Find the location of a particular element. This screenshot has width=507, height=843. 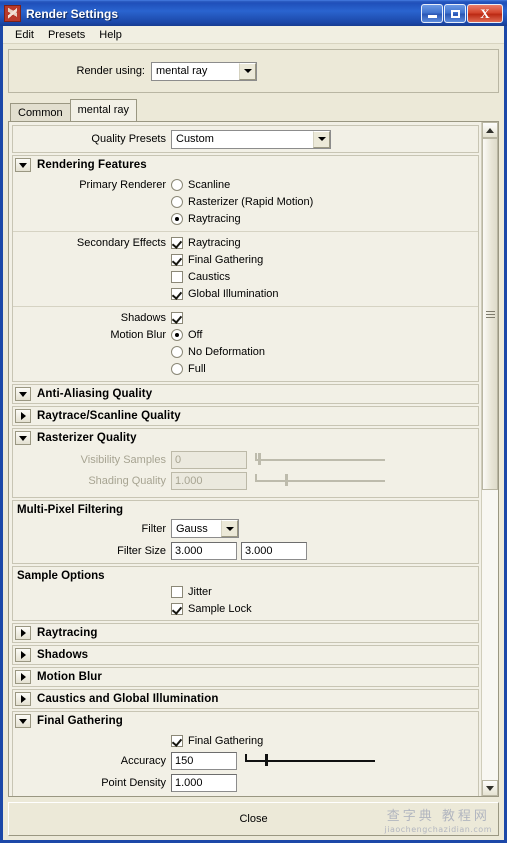

filter-size-y-input: 3.000 is located at coordinates (274, 551).